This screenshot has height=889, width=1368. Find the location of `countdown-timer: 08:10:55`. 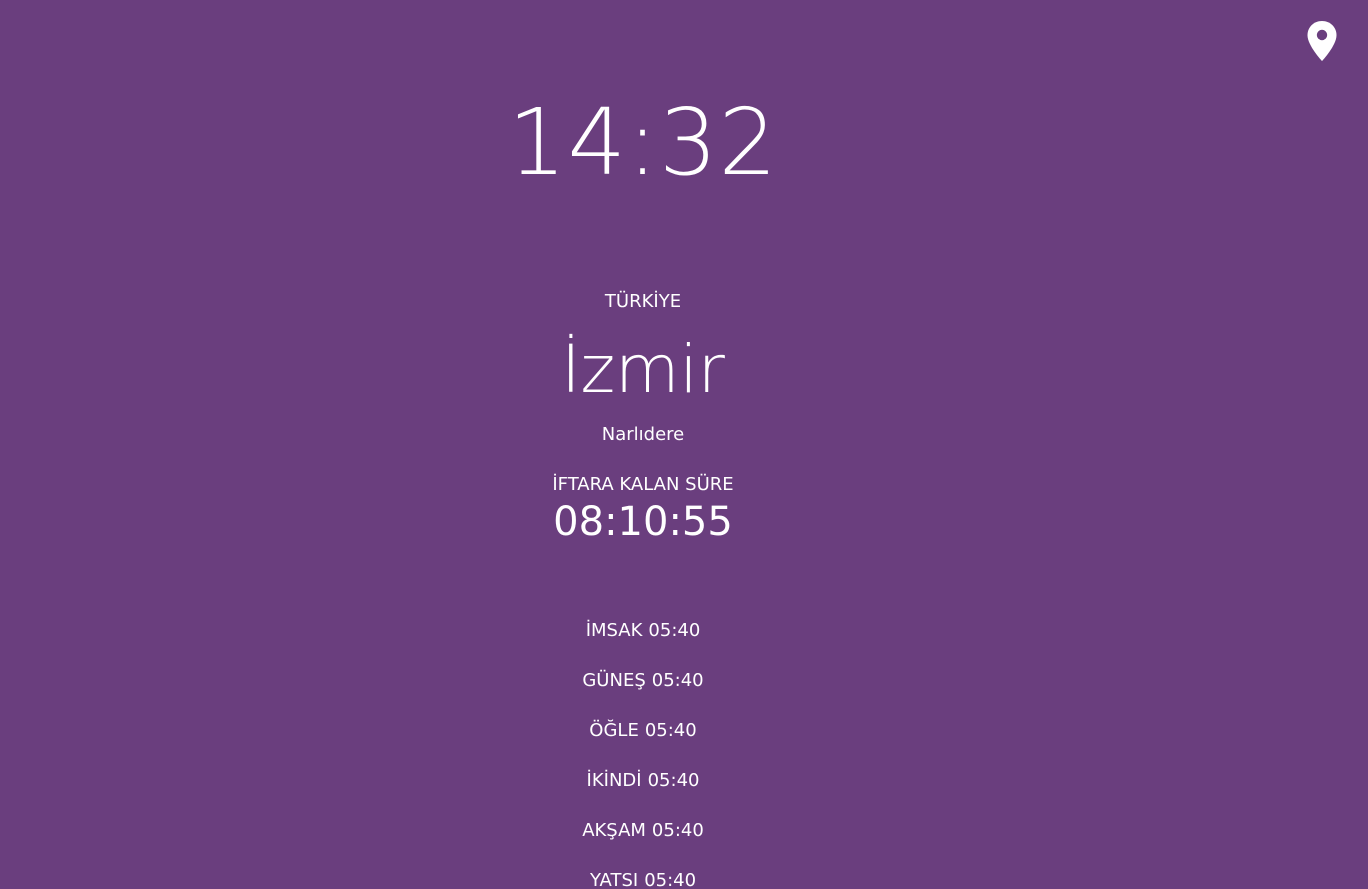

countdown-timer: 08:10:55 is located at coordinates (643, 522).